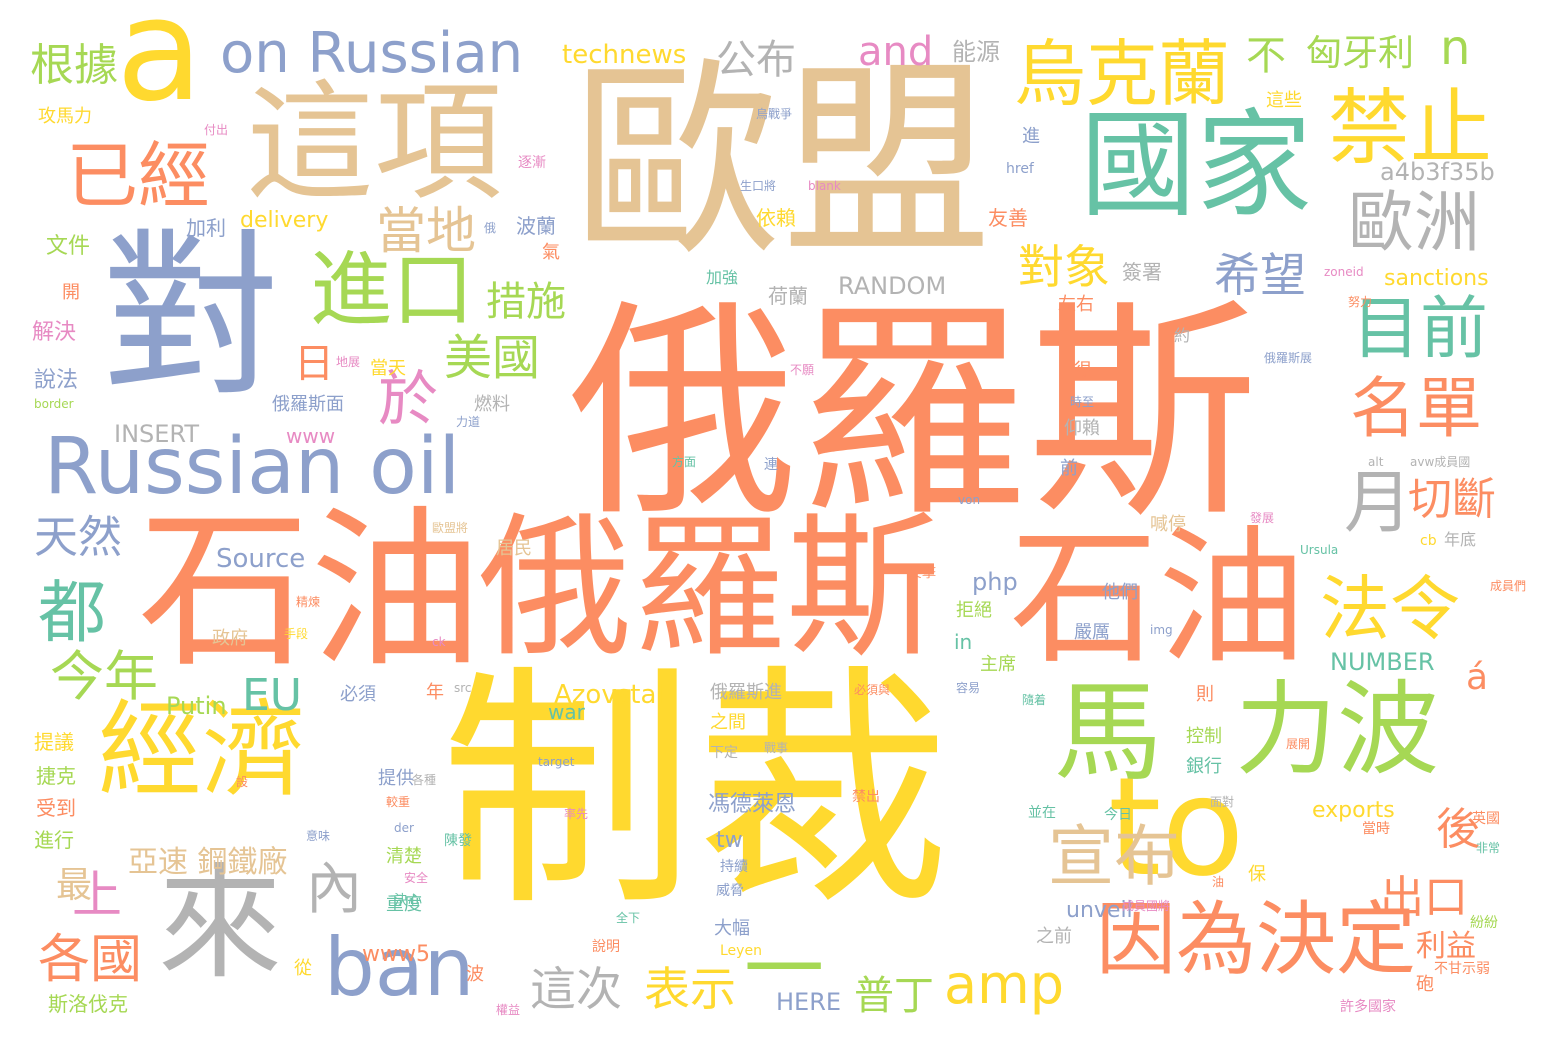  What do you see at coordinates (1004, 984) in the screenshot?
I see `word: amp` at bounding box center [1004, 984].